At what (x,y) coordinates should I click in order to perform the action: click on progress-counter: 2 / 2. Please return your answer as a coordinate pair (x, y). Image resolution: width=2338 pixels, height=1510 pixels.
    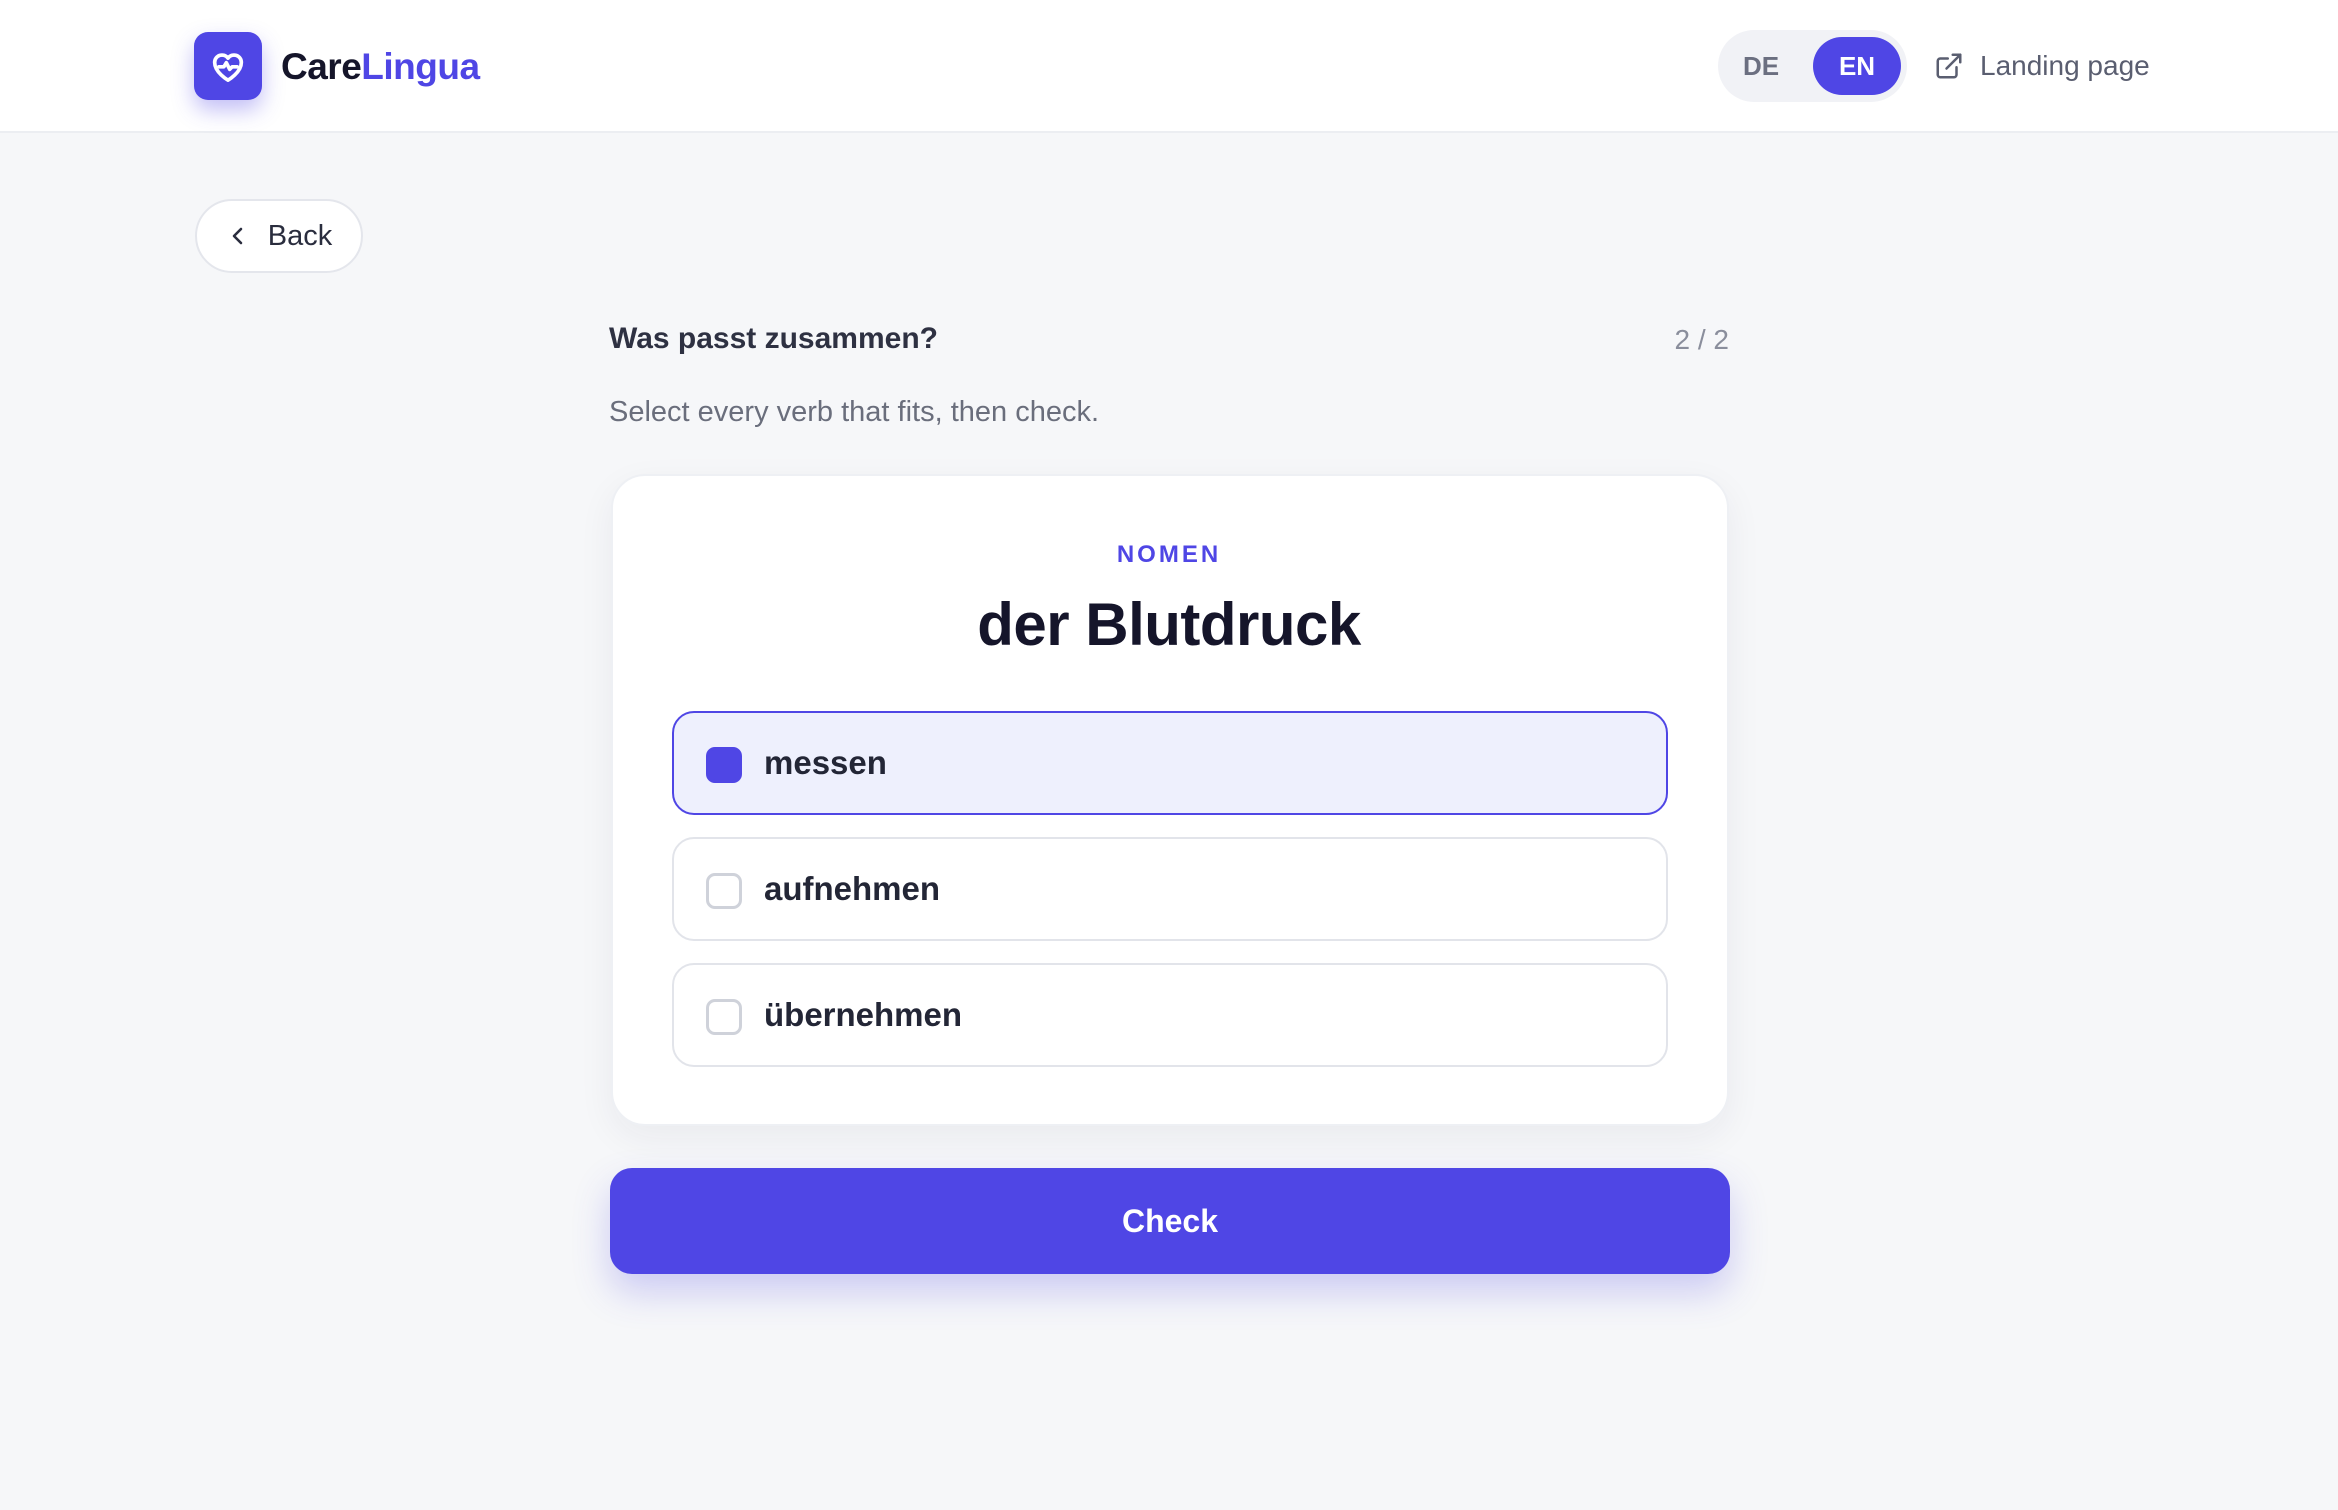
    Looking at the image, I should click on (1701, 339).